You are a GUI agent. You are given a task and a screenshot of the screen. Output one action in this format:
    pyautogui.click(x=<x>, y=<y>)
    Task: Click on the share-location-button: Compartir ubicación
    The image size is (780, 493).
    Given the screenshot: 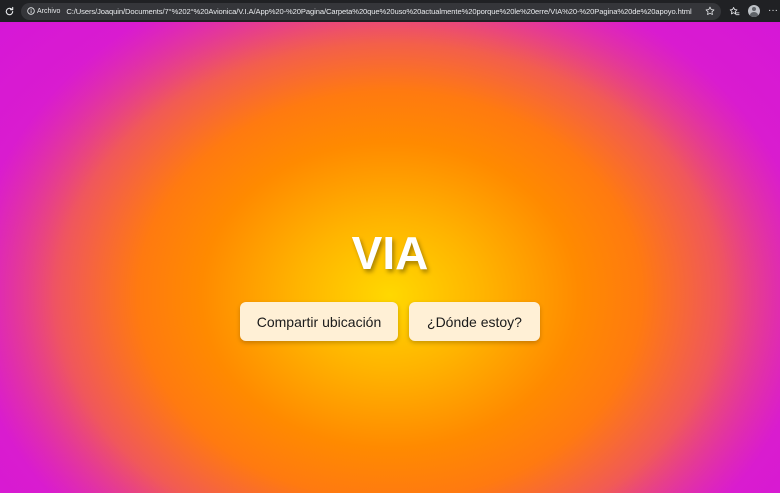 What is the action you would take?
    pyautogui.click(x=319, y=321)
    